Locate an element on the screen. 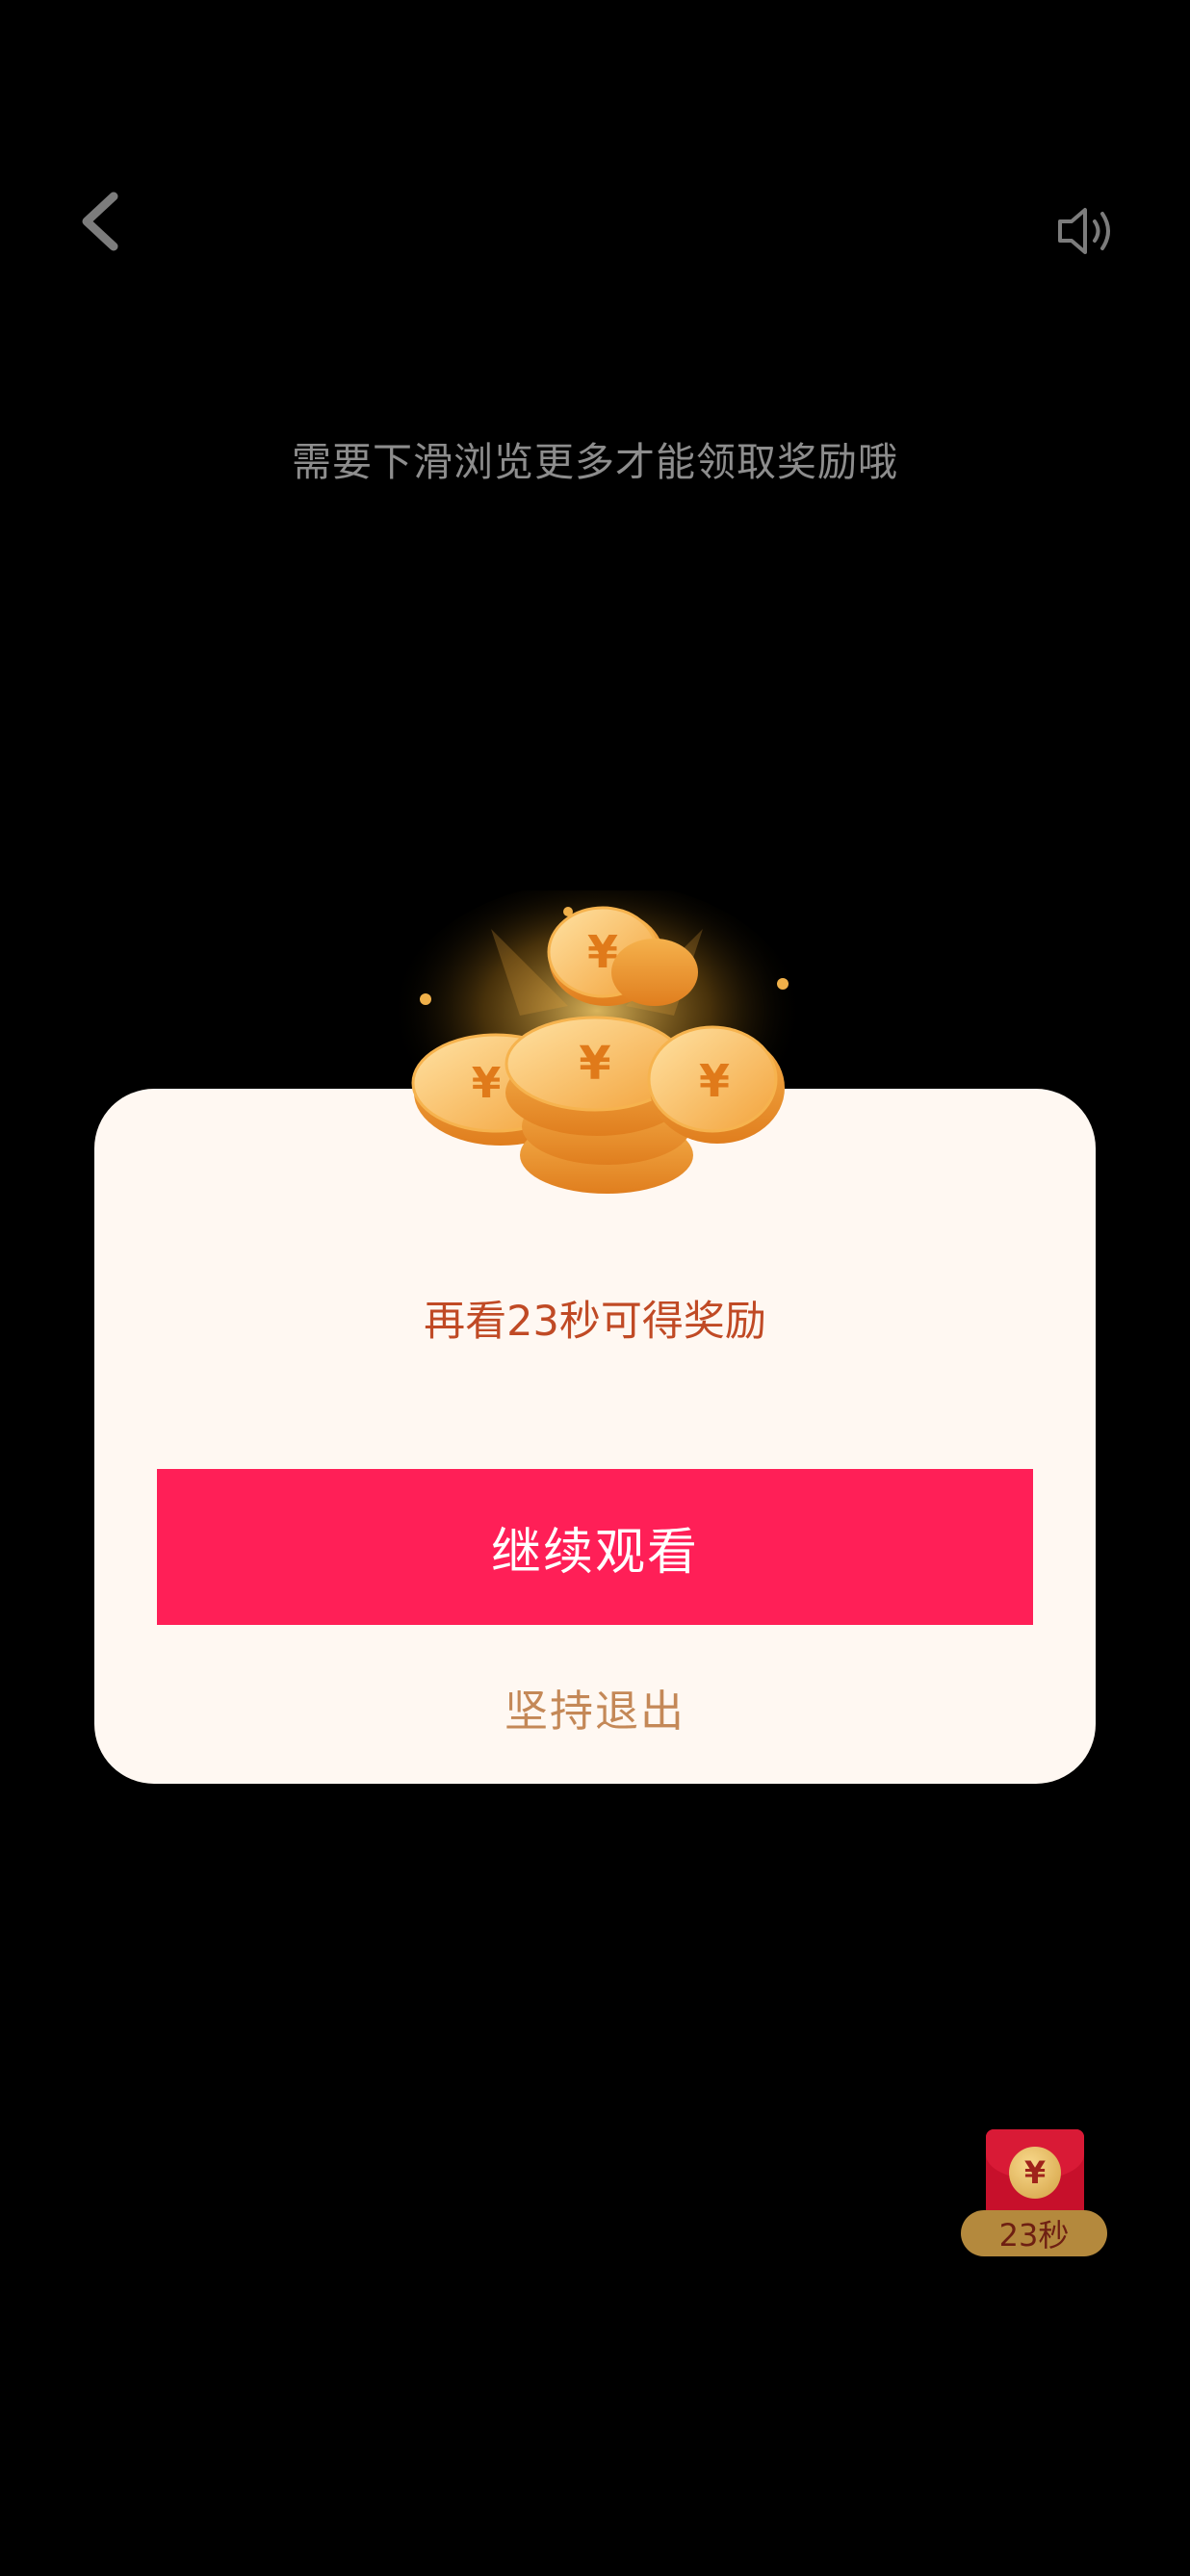  reward-timer-widget: ¥ 23秒 is located at coordinates (1034, 2194).